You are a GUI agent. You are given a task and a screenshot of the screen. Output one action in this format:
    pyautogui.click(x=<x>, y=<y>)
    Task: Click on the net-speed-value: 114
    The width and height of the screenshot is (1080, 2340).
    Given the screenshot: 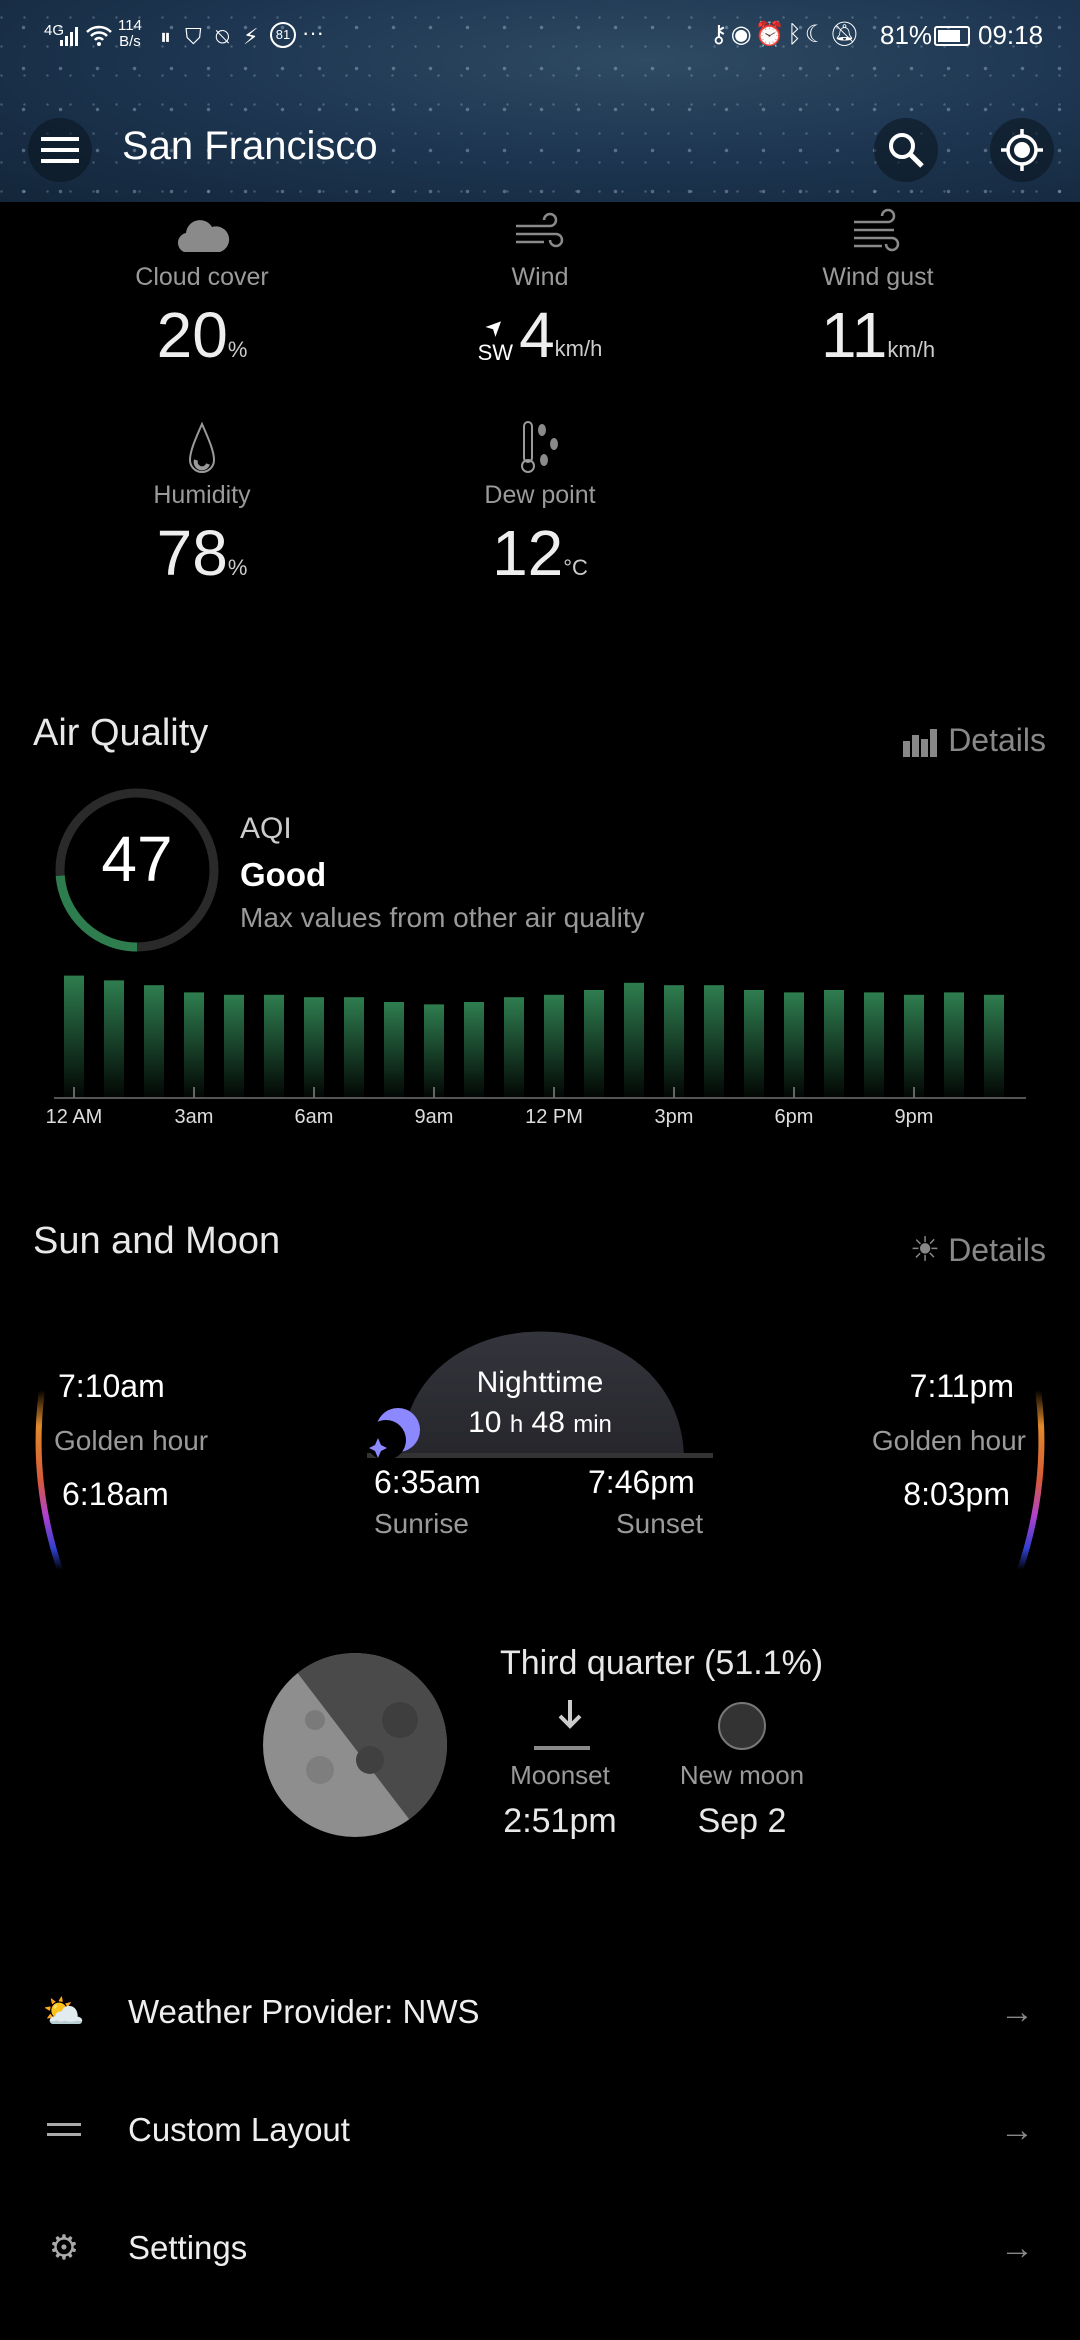 What is the action you would take?
    pyautogui.click(x=130, y=25)
    